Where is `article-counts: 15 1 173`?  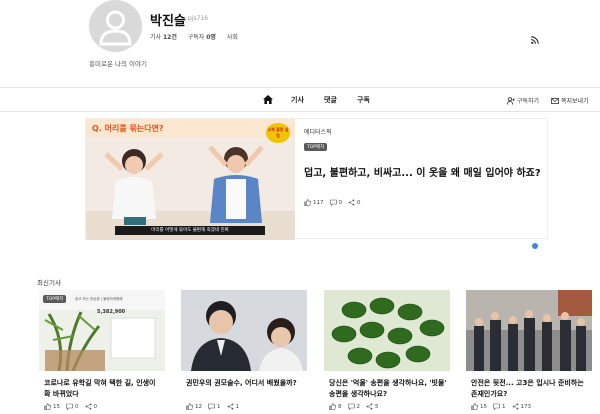
article-counts: 15 1 173 is located at coordinates (501, 406).